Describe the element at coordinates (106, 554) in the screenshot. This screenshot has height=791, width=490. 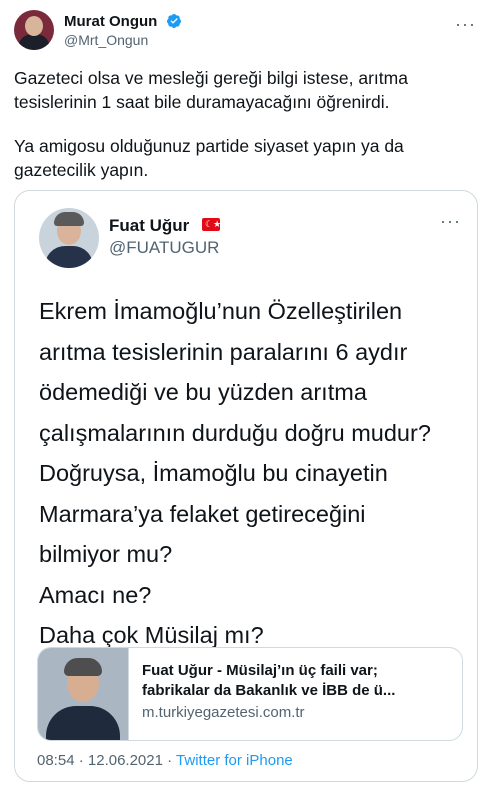
I see `quoted-text-line: bilmiyor mu?` at that location.